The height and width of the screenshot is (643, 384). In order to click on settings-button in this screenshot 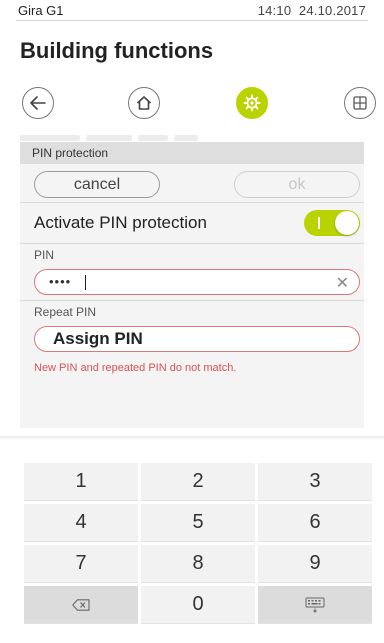, I will do `click(252, 103)`.